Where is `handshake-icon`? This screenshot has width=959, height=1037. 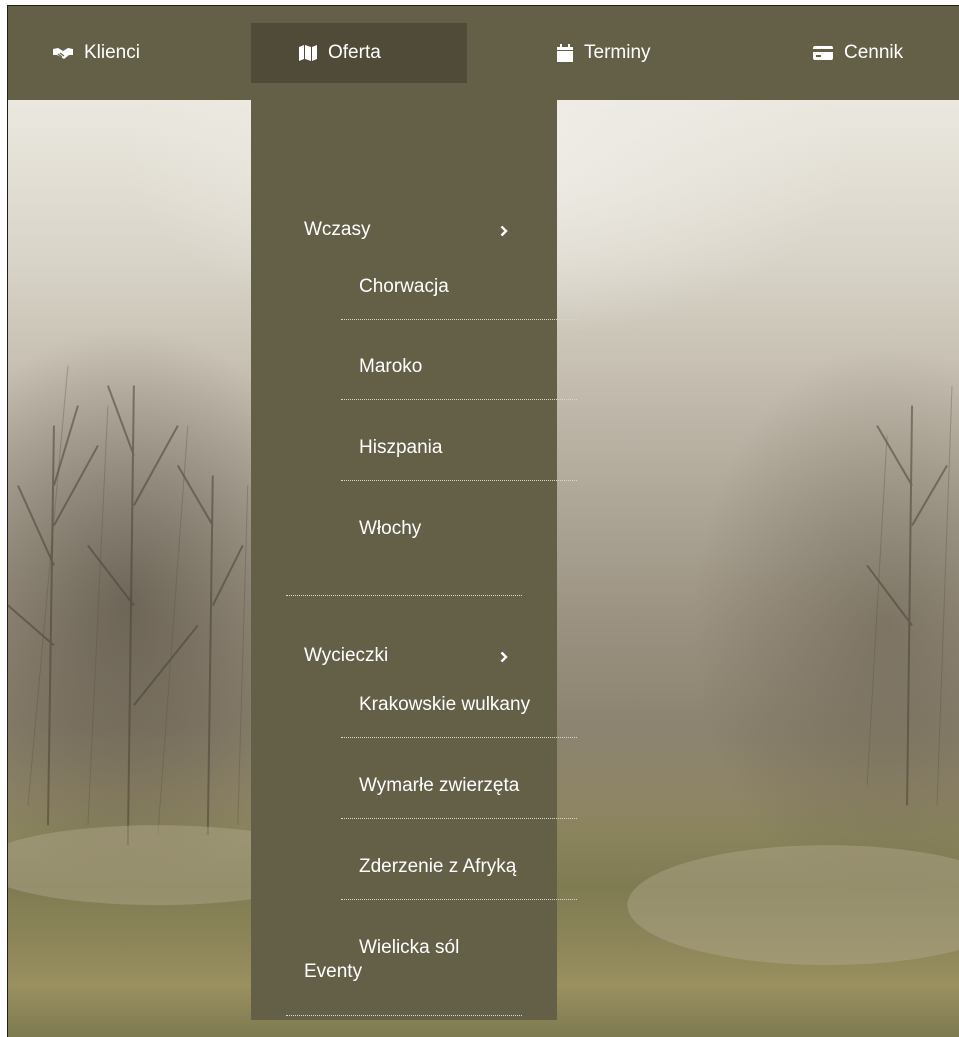
handshake-icon is located at coordinates (63, 53).